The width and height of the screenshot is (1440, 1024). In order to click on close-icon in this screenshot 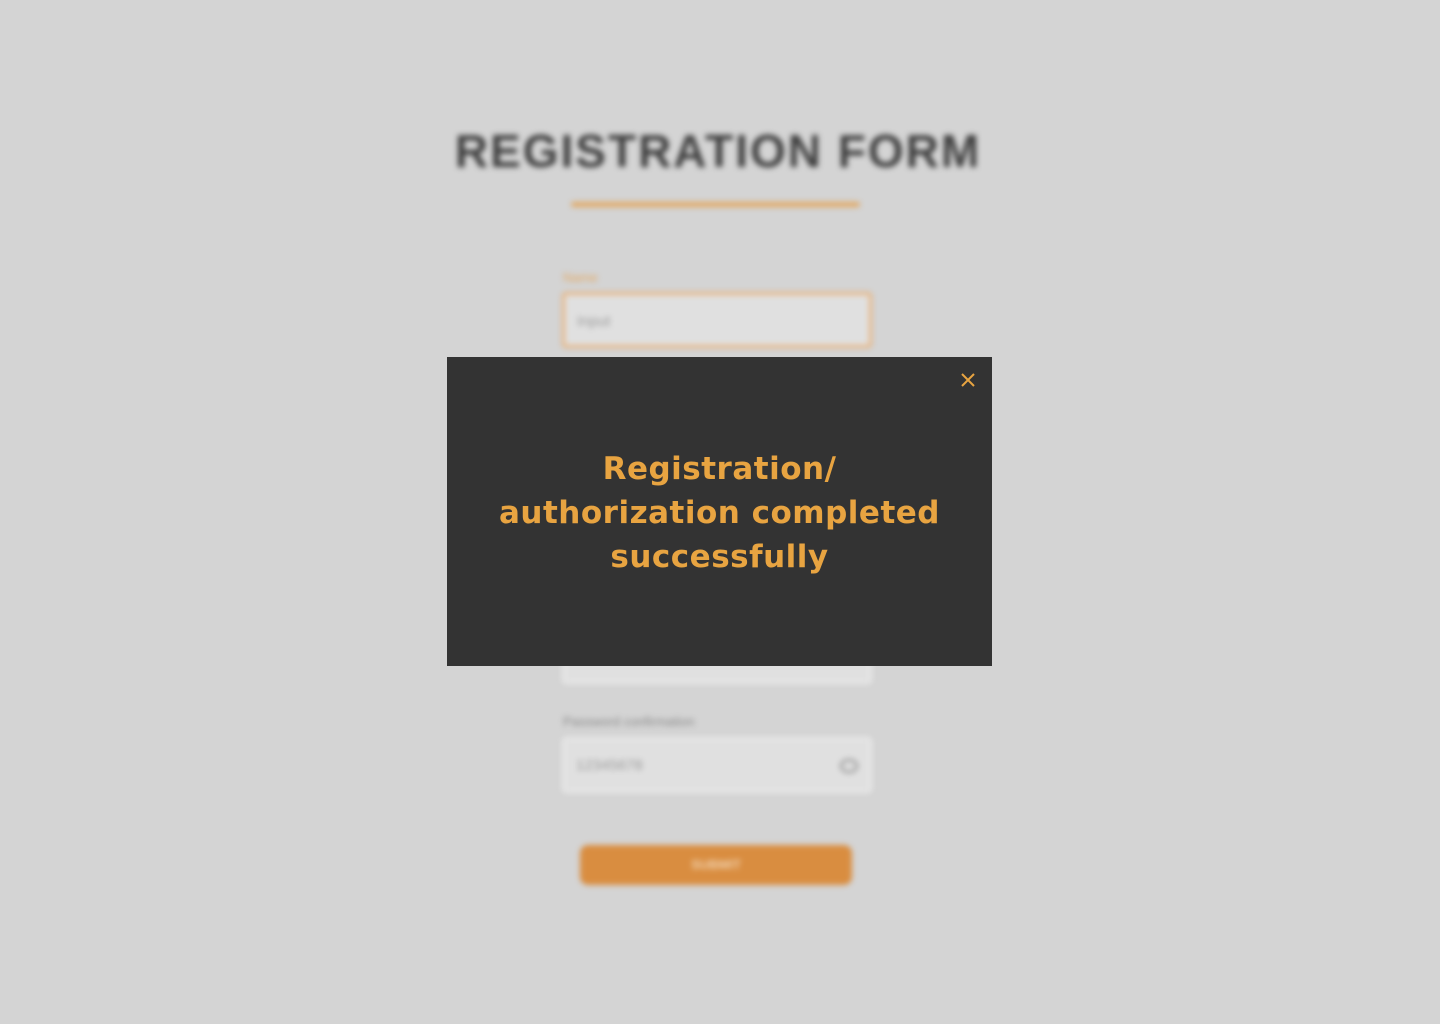, I will do `click(968, 380)`.